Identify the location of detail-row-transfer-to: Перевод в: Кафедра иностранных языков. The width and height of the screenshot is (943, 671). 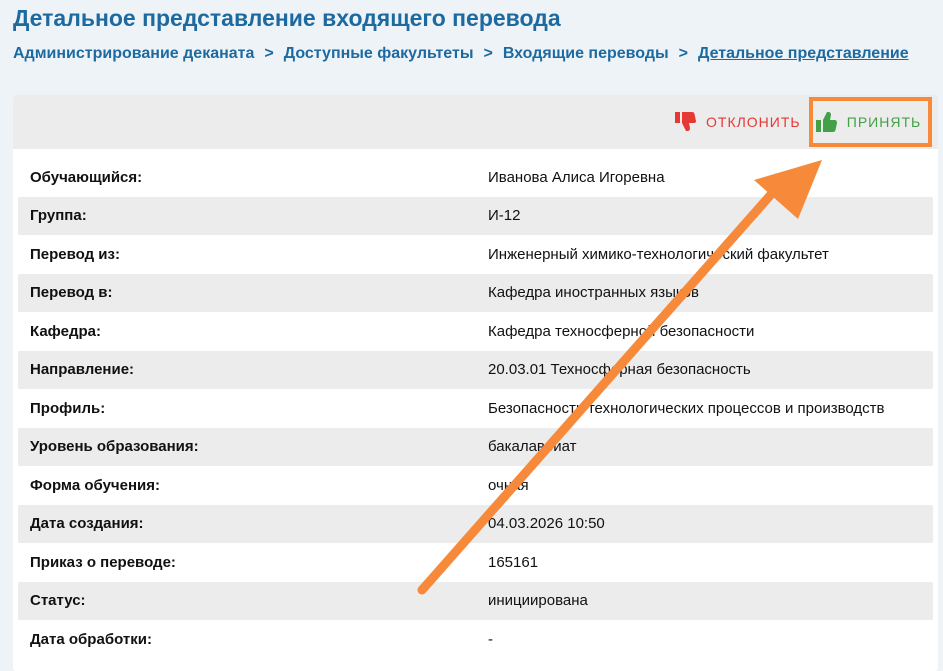
(475, 292).